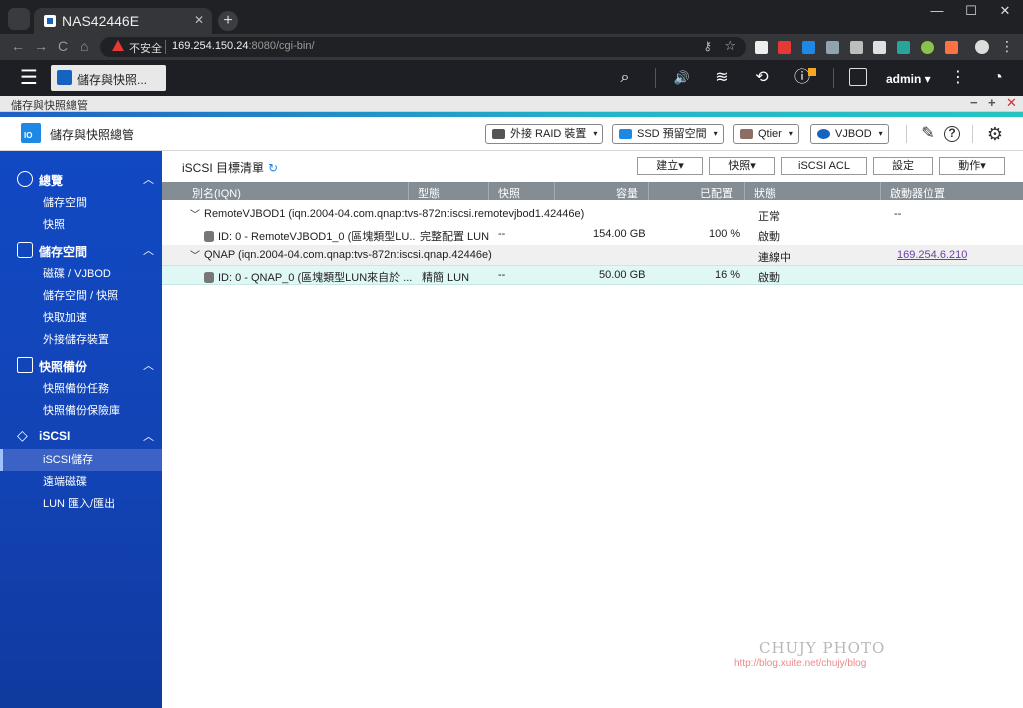  I want to click on forward-arrow-icon: →, so click(41, 46).